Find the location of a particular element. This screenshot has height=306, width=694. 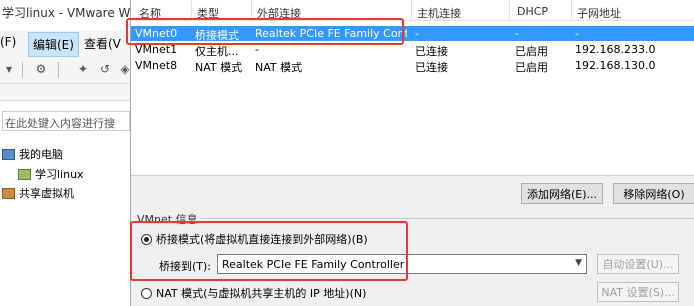

menu-file: (F) is located at coordinates (8, 42).